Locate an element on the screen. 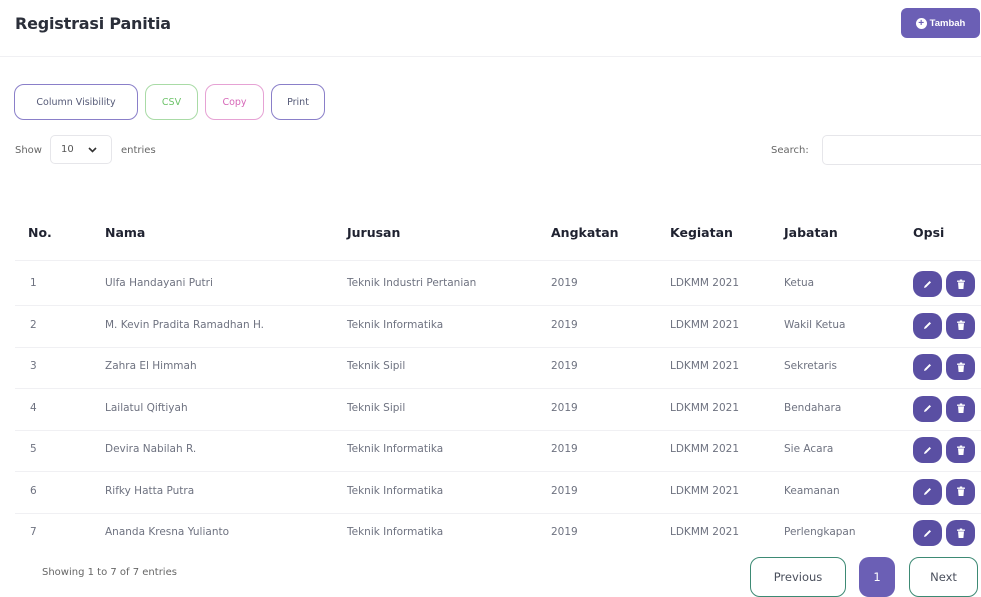 The height and width of the screenshot is (597, 981). cell-jurusan: Teknik Industri Pertanian is located at coordinates (412, 283).